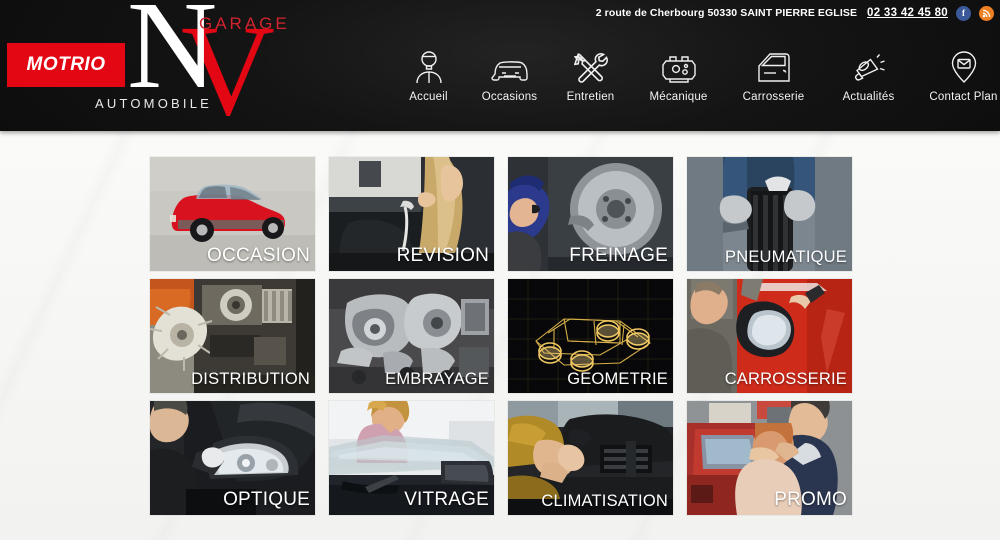 The width and height of the screenshot is (1000, 540). I want to click on tile-label-optique: OPTIQUE, so click(266, 499).